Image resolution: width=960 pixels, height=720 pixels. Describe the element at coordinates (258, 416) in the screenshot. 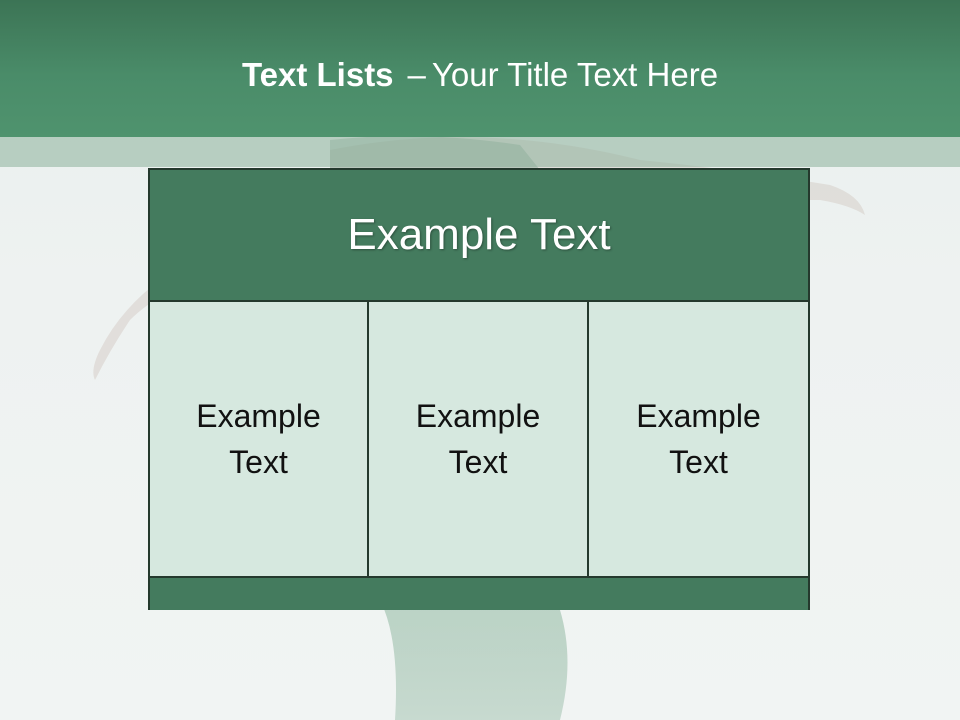

I see `cell-1-line-1: Example` at that location.